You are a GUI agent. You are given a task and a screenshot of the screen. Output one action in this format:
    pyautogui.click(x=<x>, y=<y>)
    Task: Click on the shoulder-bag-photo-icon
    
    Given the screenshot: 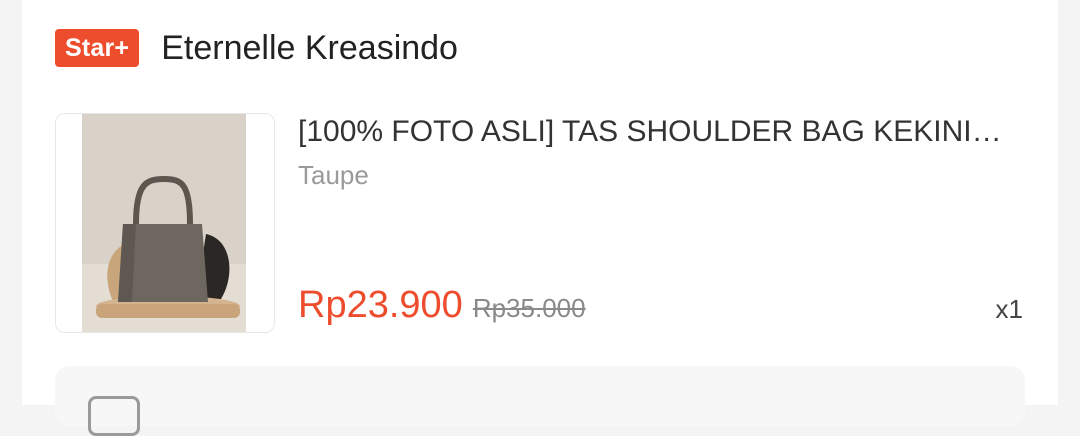 What is the action you would take?
    pyautogui.click(x=165, y=223)
    